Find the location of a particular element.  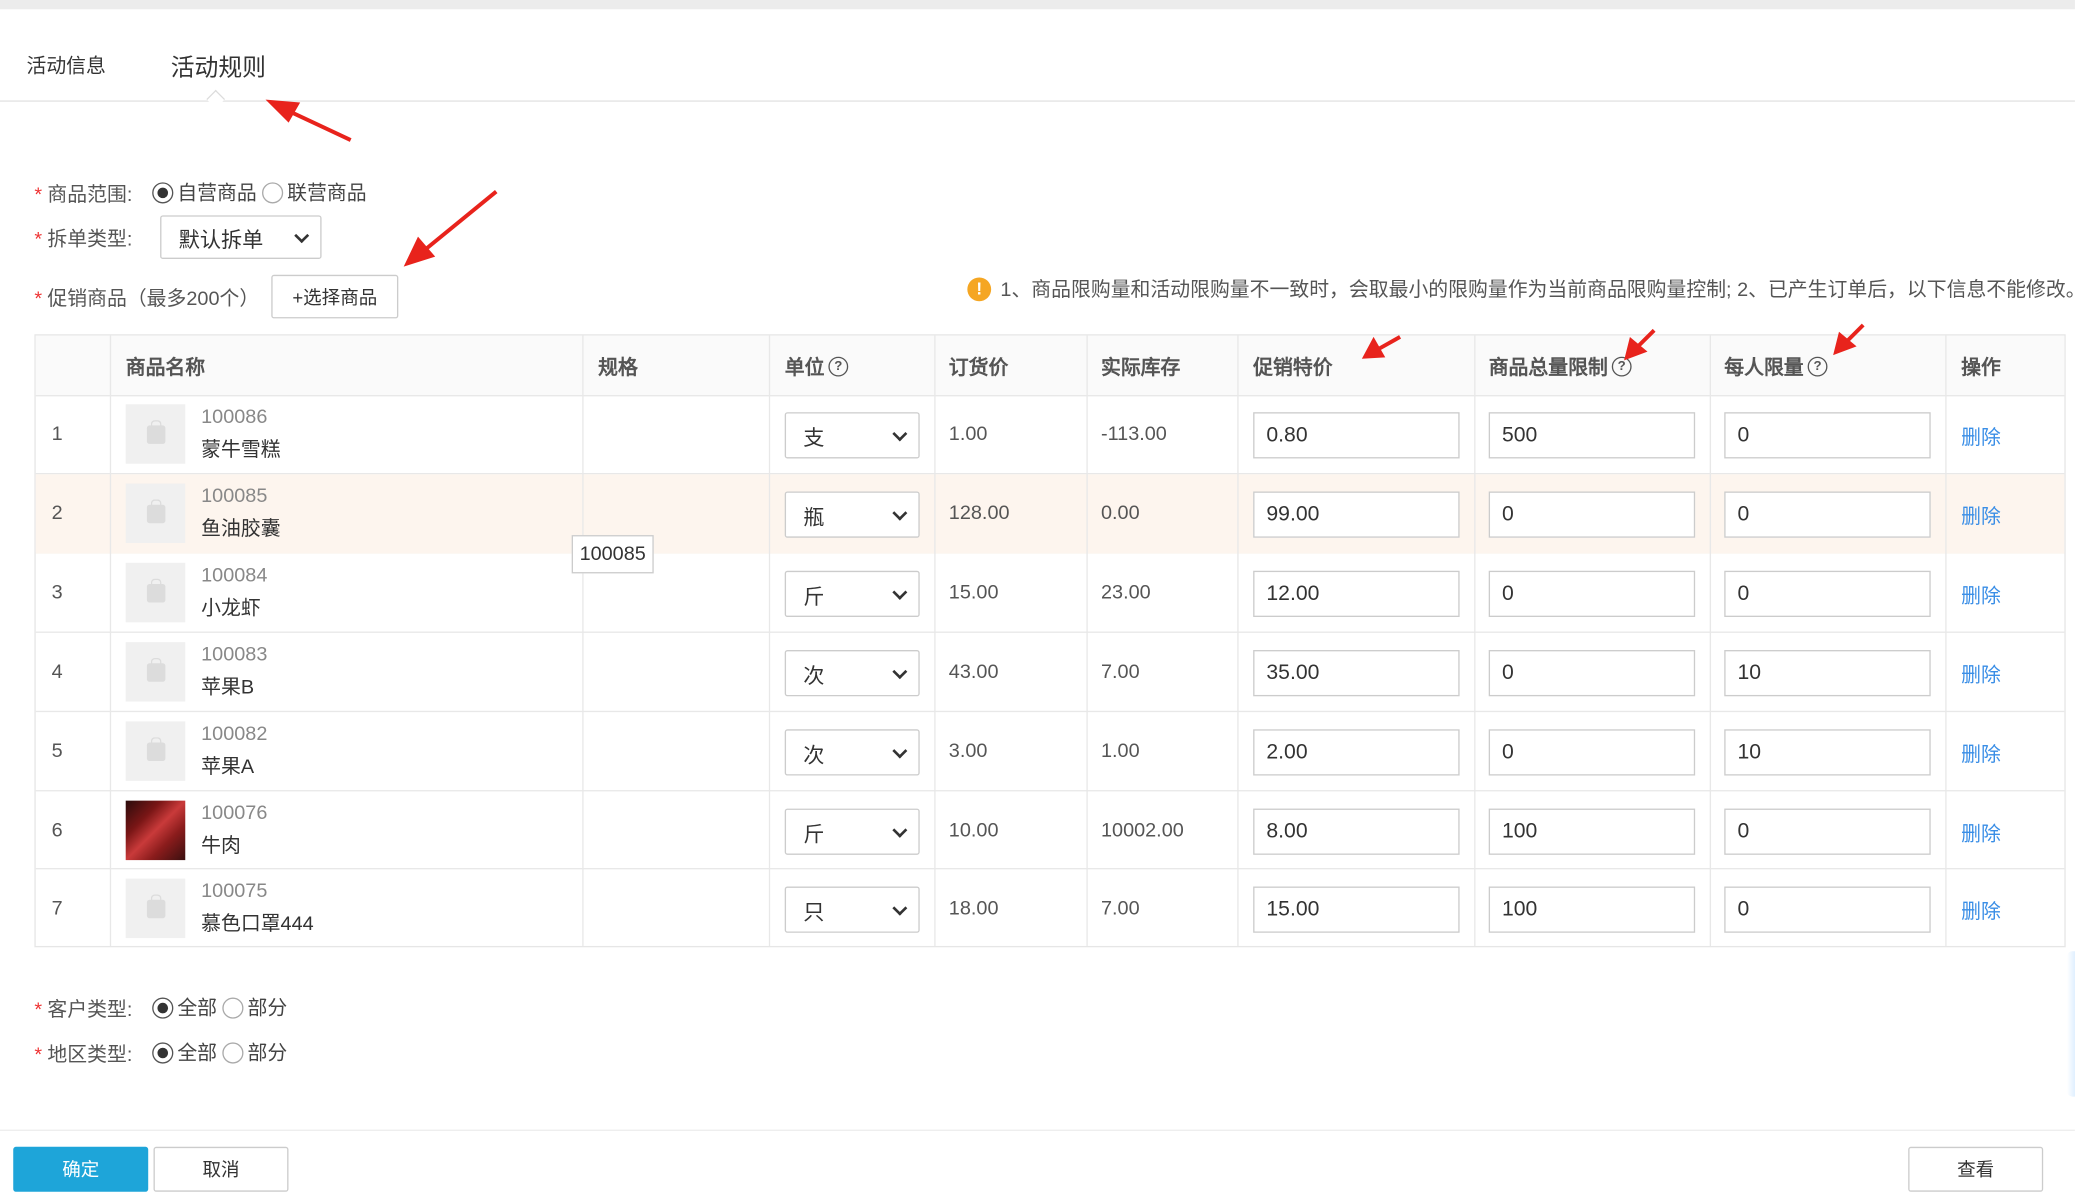

total-limit-input: 500 is located at coordinates (1592, 435).